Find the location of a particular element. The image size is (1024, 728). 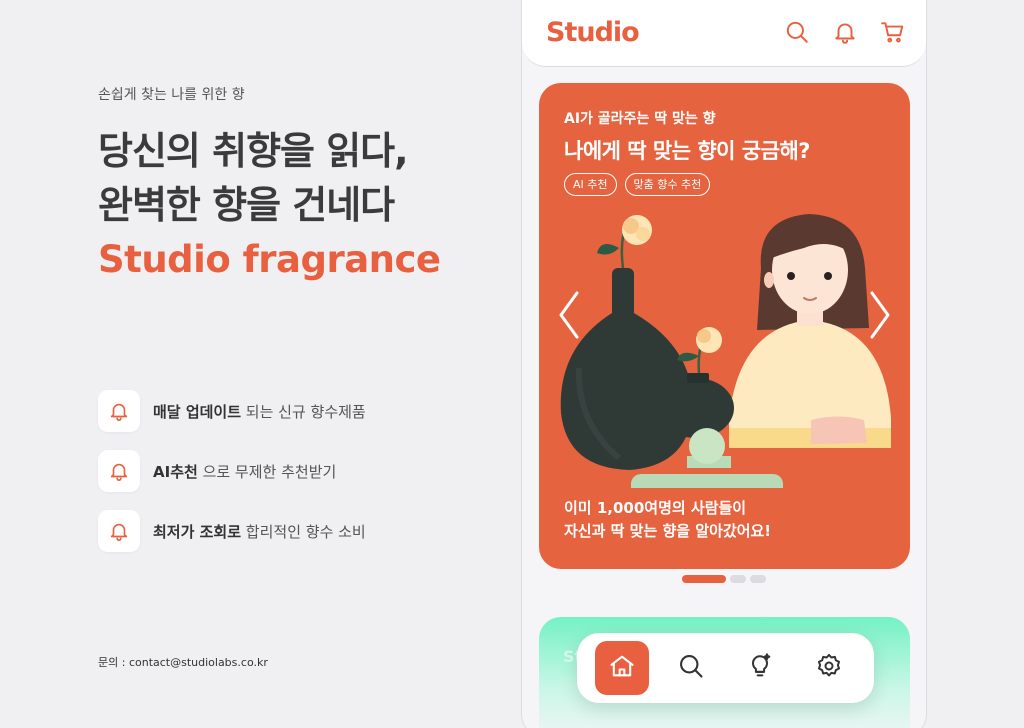

feature-item: 매달 업데이트 되는 신규 향수제품 is located at coordinates (263, 411).